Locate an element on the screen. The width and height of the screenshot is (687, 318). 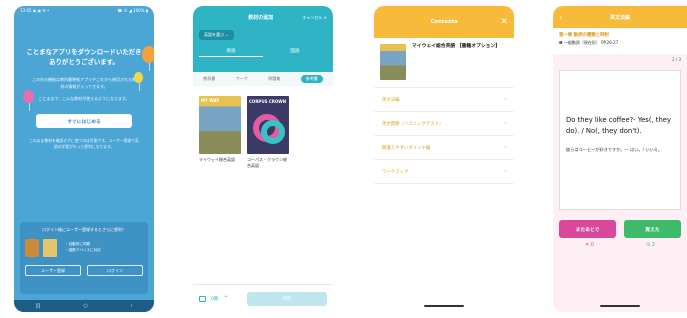
balloon-yellow is located at coordinates (138, 81).